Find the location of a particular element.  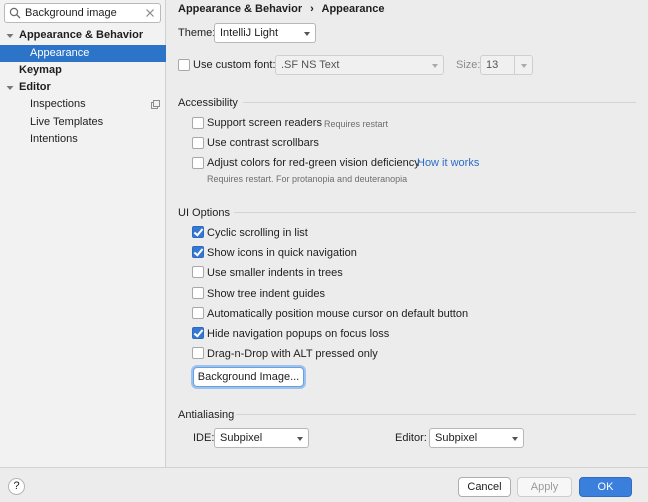

editor-antialiasing-label: Editor: is located at coordinates (411, 438).